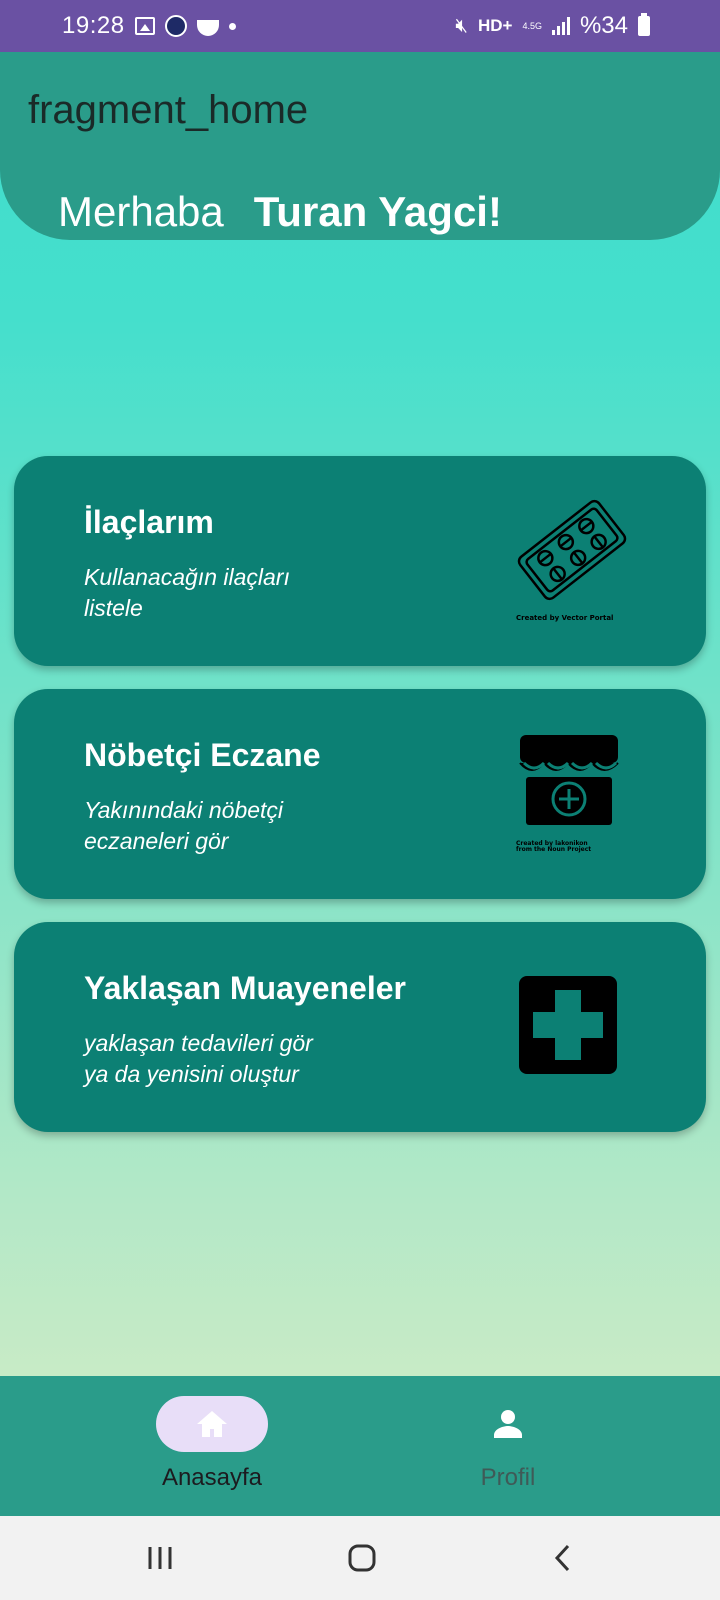 This screenshot has height=1600, width=720. Describe the element at coordinates (603, 25) in the screenshot. I see `battery-percent: %34` at that location.